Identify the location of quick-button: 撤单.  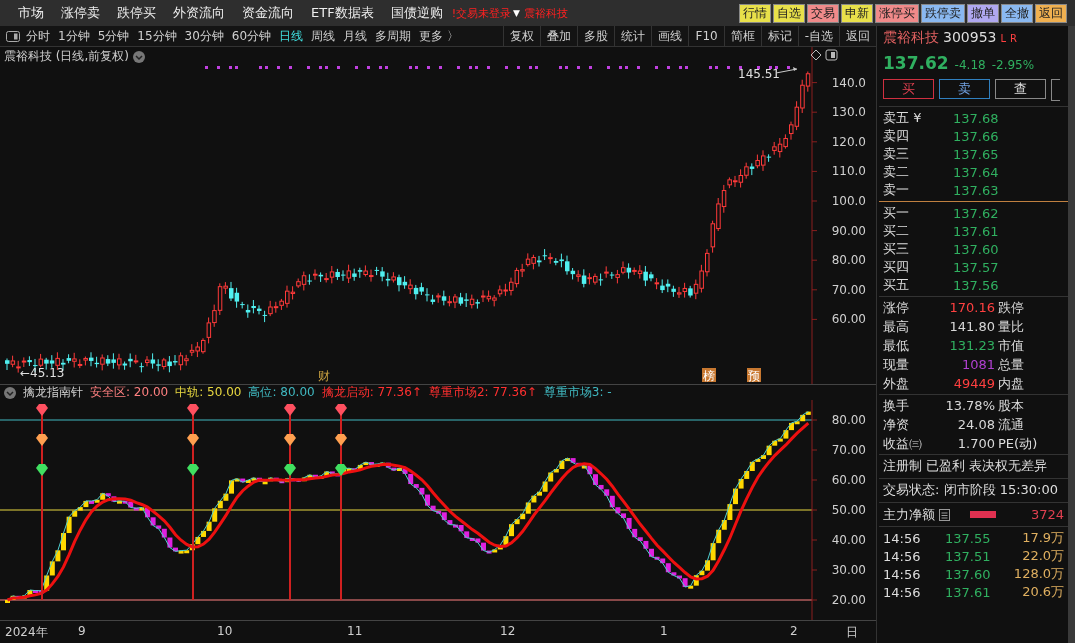
(983, 13).